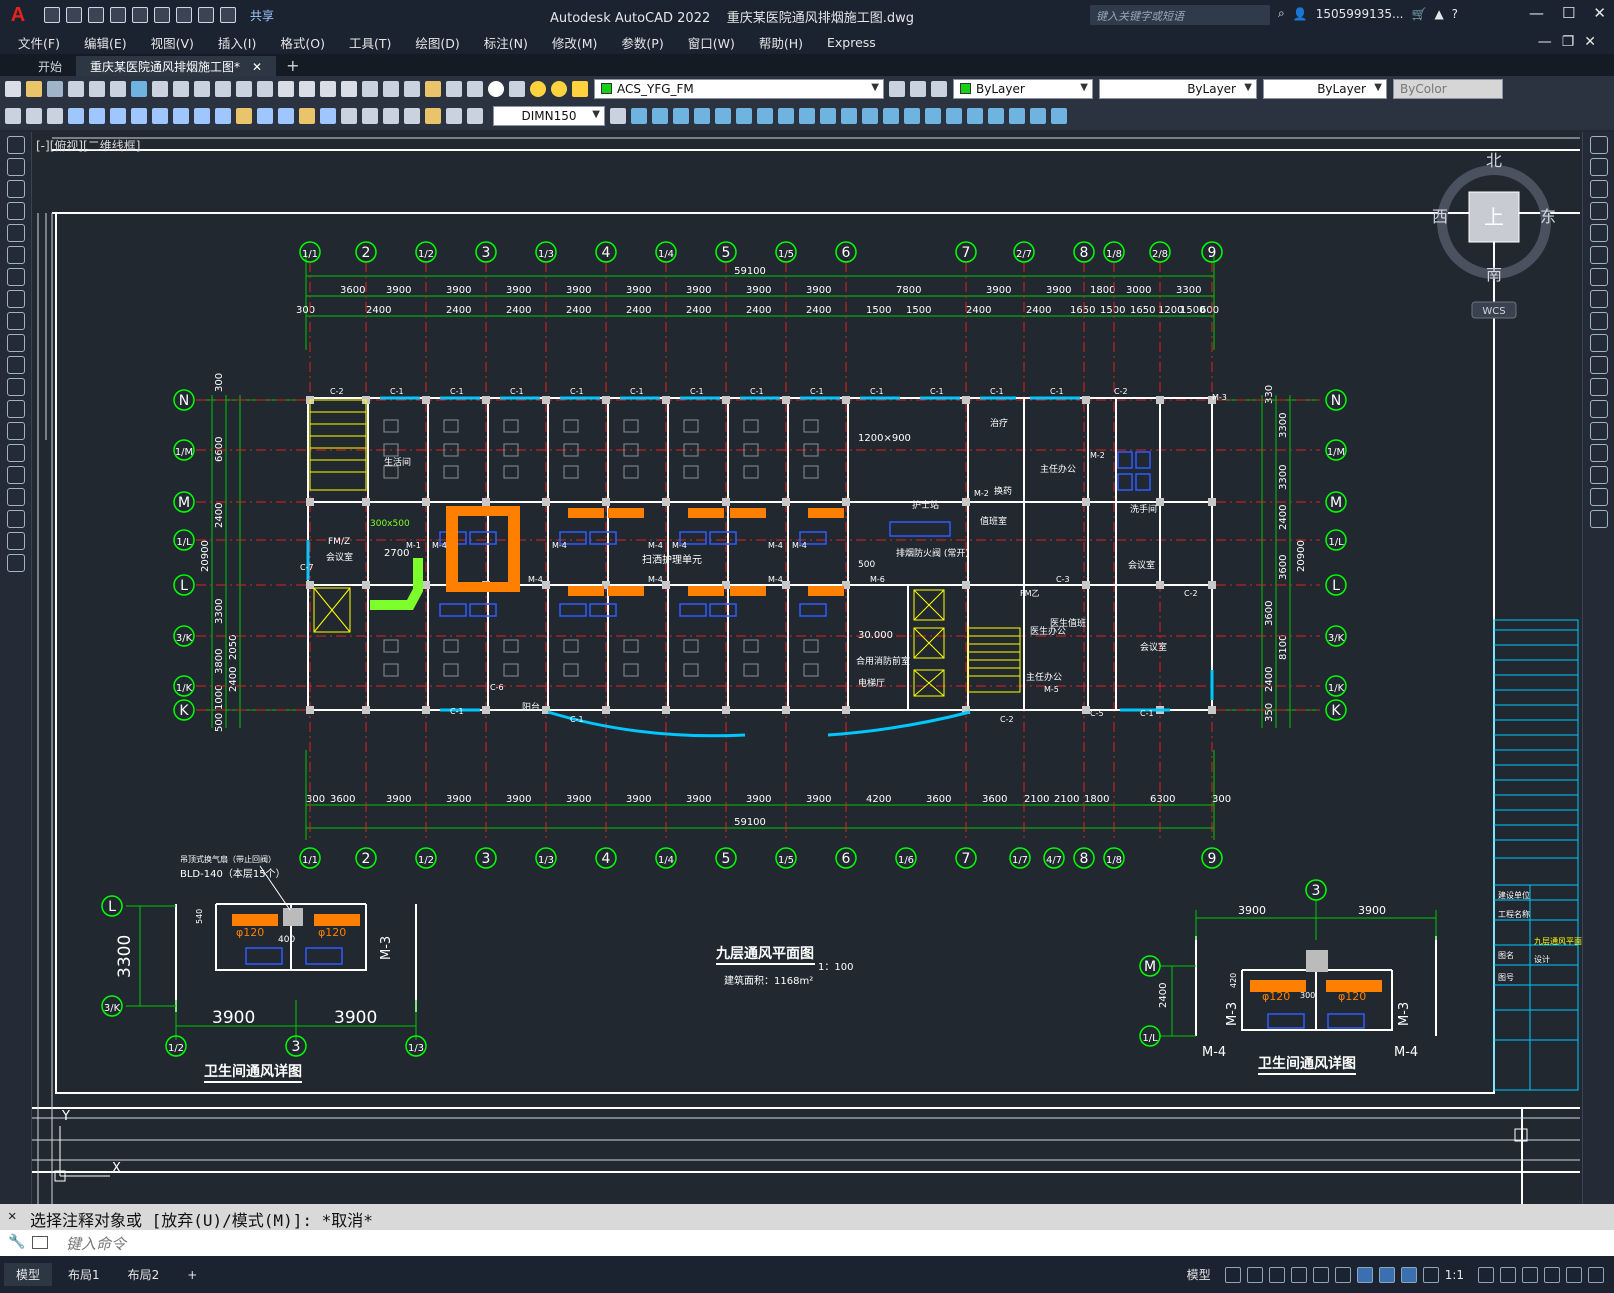 The image size is (1614, 1293). I want to click on menu-window: 窗口(W), so click(717, 42).